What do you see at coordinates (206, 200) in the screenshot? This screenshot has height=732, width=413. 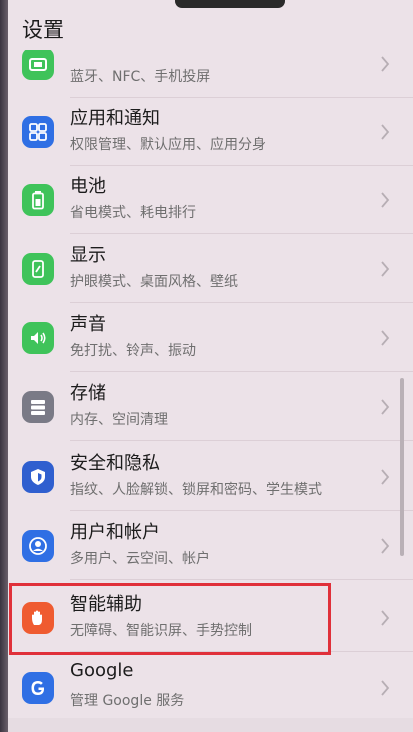 I see `settings-item-battery: 电池 省电模式、耗电排行` at bounding box center [206, 200].